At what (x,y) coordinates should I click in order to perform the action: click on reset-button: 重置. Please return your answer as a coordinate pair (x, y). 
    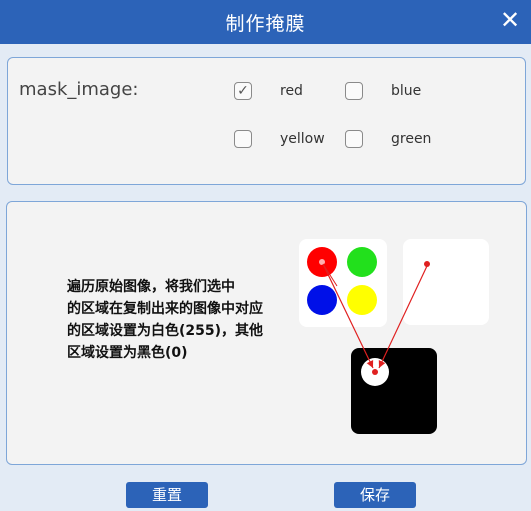
    Looking at the image, I should click on (167, 495).